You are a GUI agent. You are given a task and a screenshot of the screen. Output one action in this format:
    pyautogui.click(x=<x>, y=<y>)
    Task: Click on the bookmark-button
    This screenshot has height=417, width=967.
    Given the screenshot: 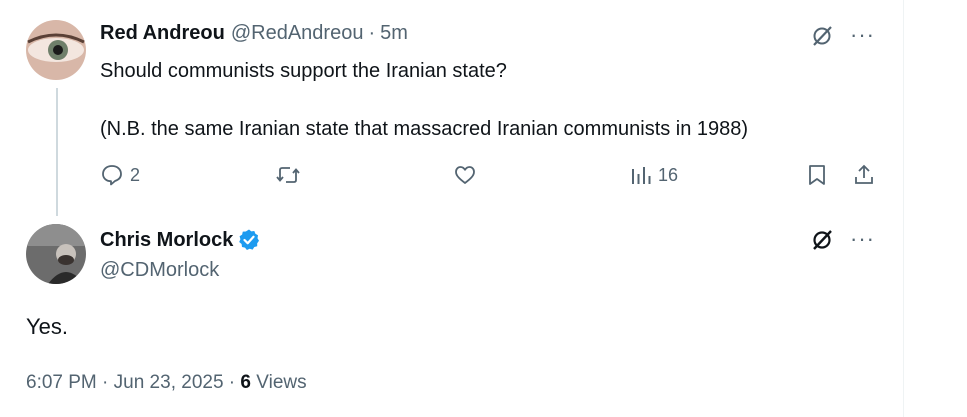 What is the action you would take?
    pyautogui.click(x=817, y=175)
    